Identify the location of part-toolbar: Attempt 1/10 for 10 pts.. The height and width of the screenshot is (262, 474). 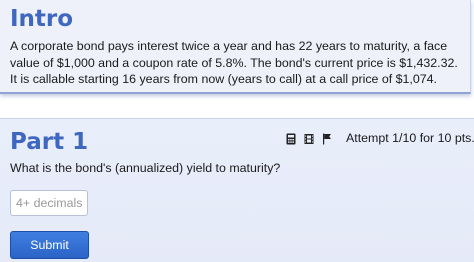
(380, 138).